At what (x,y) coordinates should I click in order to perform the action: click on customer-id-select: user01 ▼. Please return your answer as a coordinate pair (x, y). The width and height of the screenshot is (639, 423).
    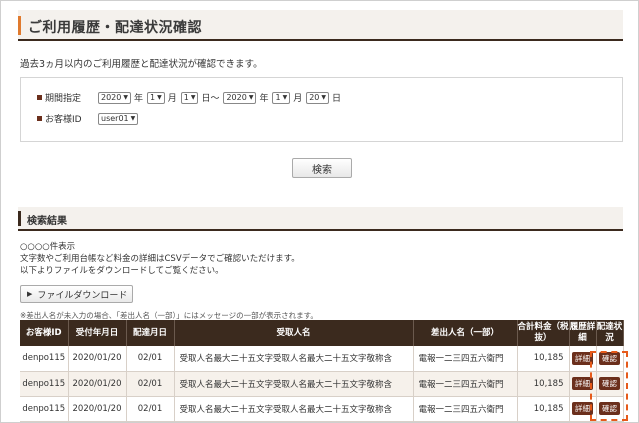
    Looking at the image, I should click on (118, 118).